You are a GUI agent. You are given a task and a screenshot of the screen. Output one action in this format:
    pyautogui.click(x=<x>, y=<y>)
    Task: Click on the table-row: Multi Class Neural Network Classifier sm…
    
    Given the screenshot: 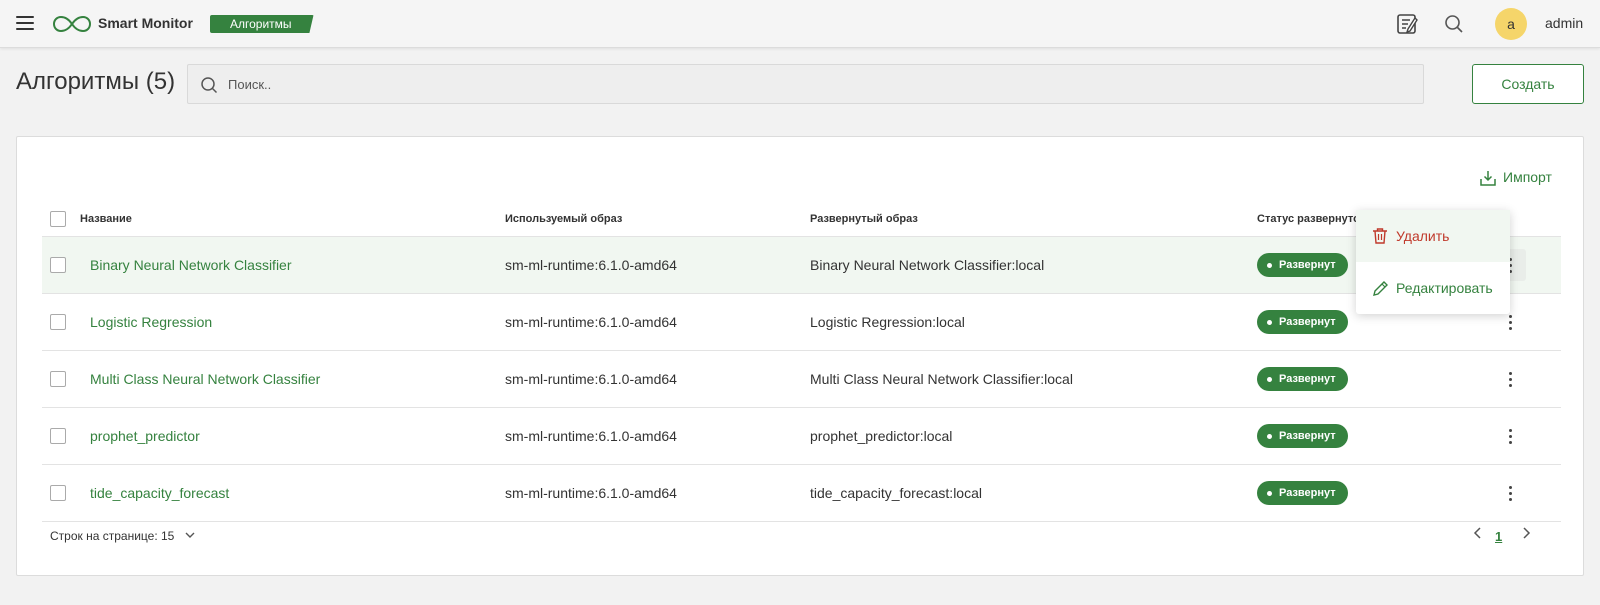 What is the action you would take?
    pyautogui.click(x=801, y=379)
    